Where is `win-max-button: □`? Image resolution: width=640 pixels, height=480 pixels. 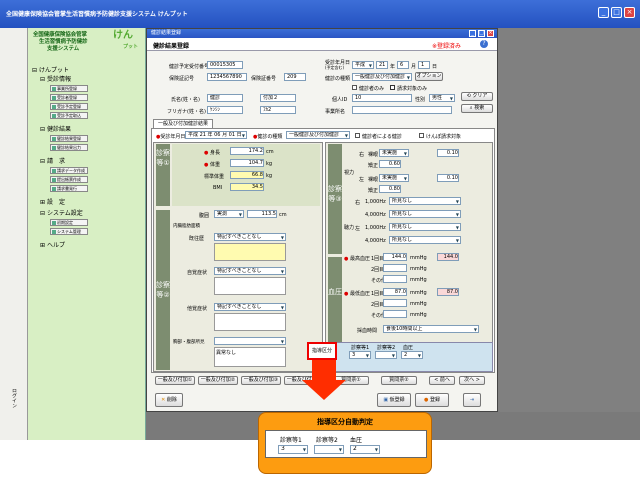
win-max-button: □ is located at coordinates (481, 33).